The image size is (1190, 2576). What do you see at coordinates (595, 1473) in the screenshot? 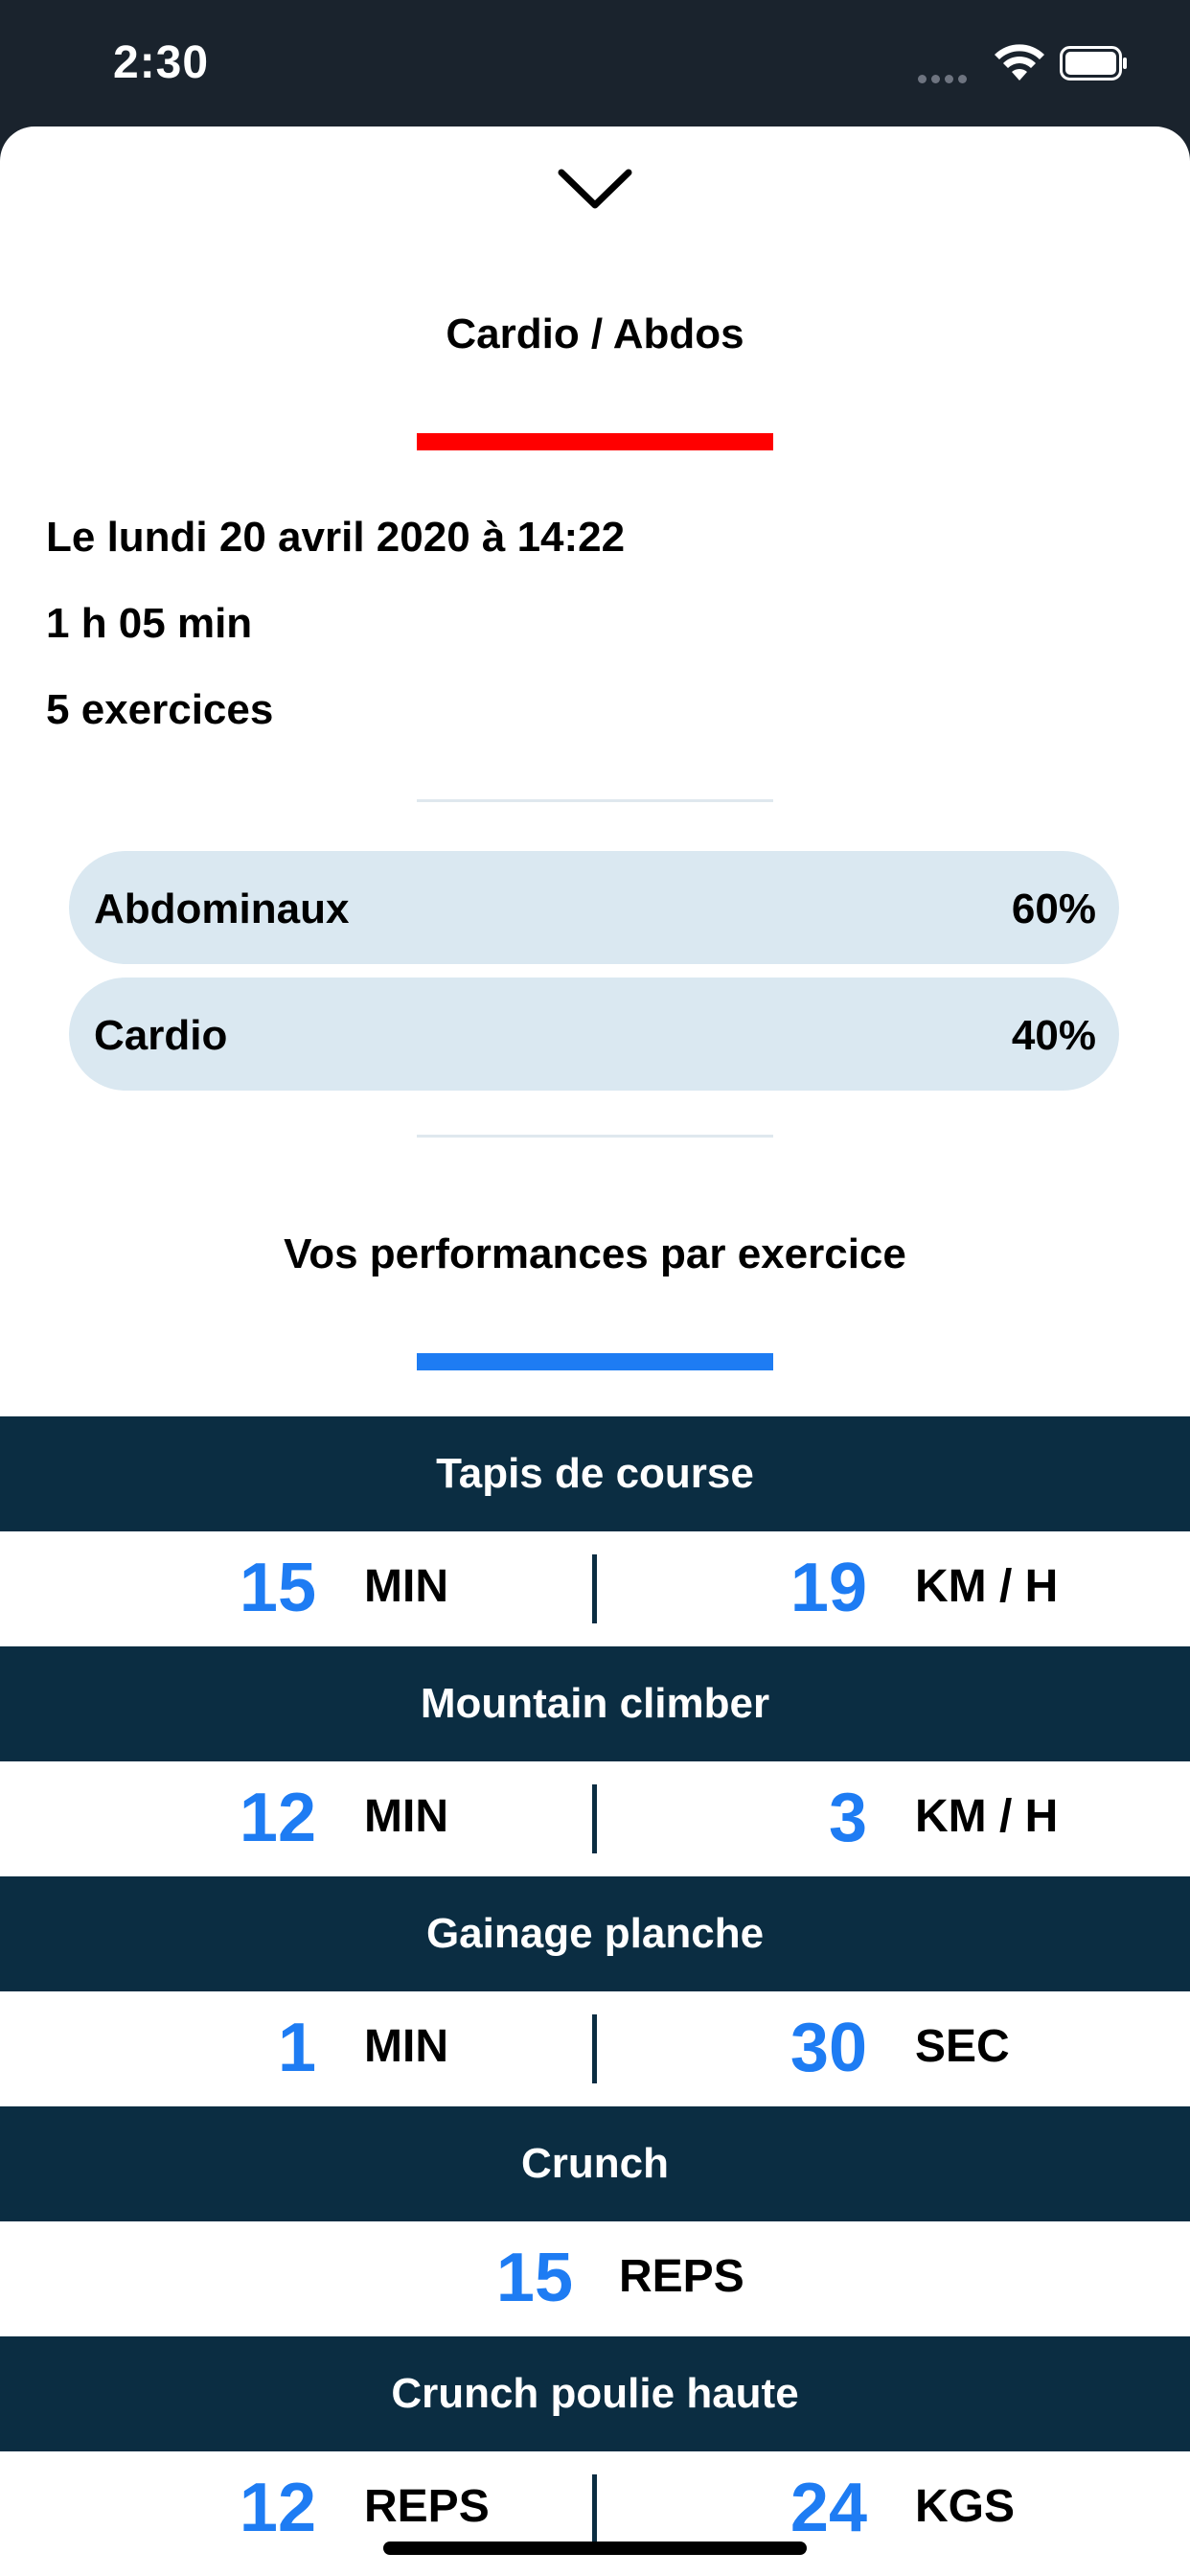
I see `exercise-header: Tapis de course` at bounding box center [595, 1473].